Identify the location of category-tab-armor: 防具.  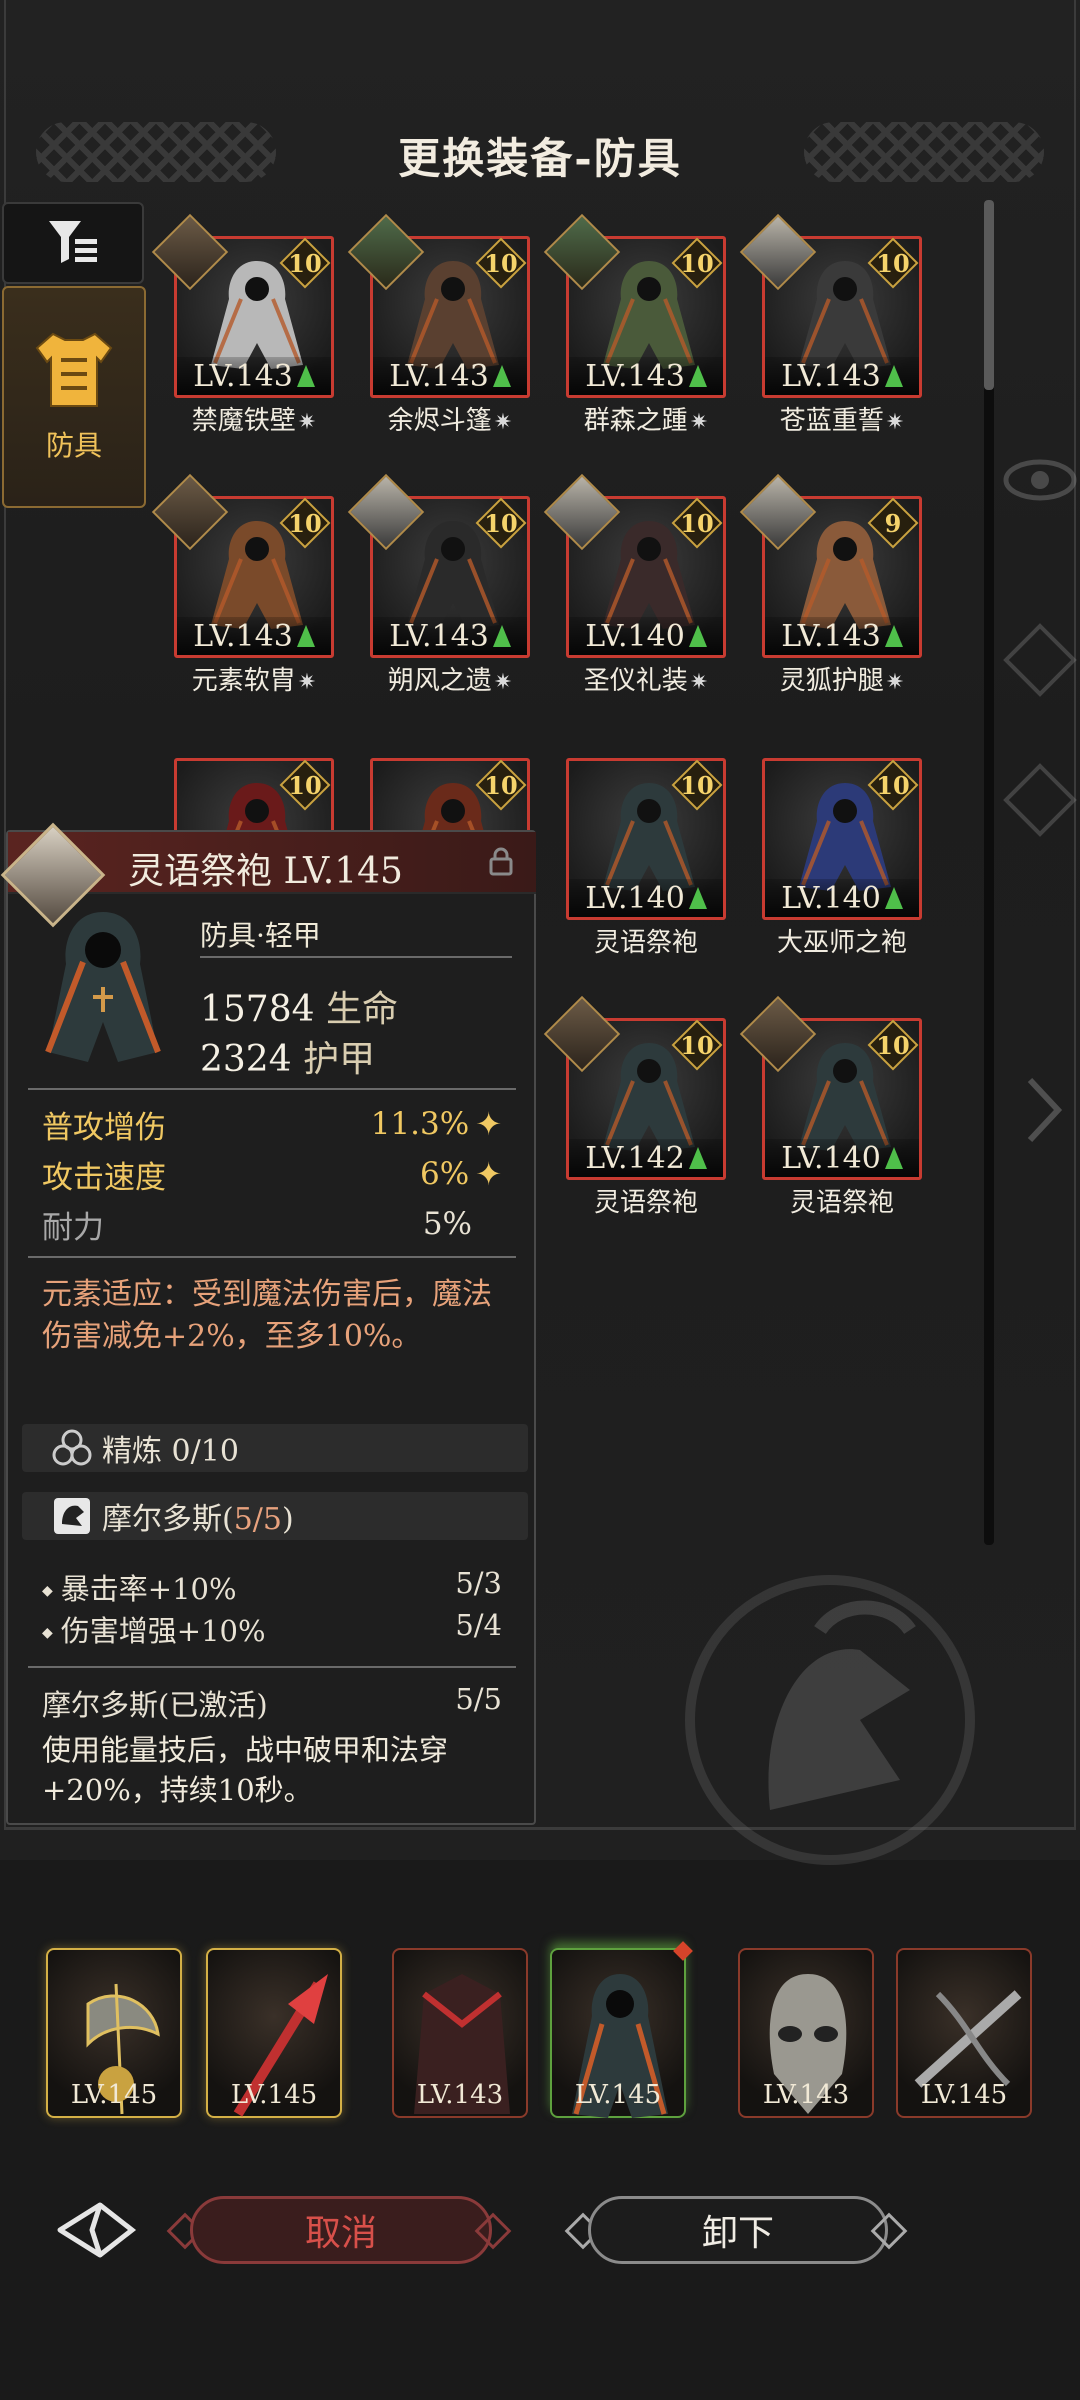
(74, 397).